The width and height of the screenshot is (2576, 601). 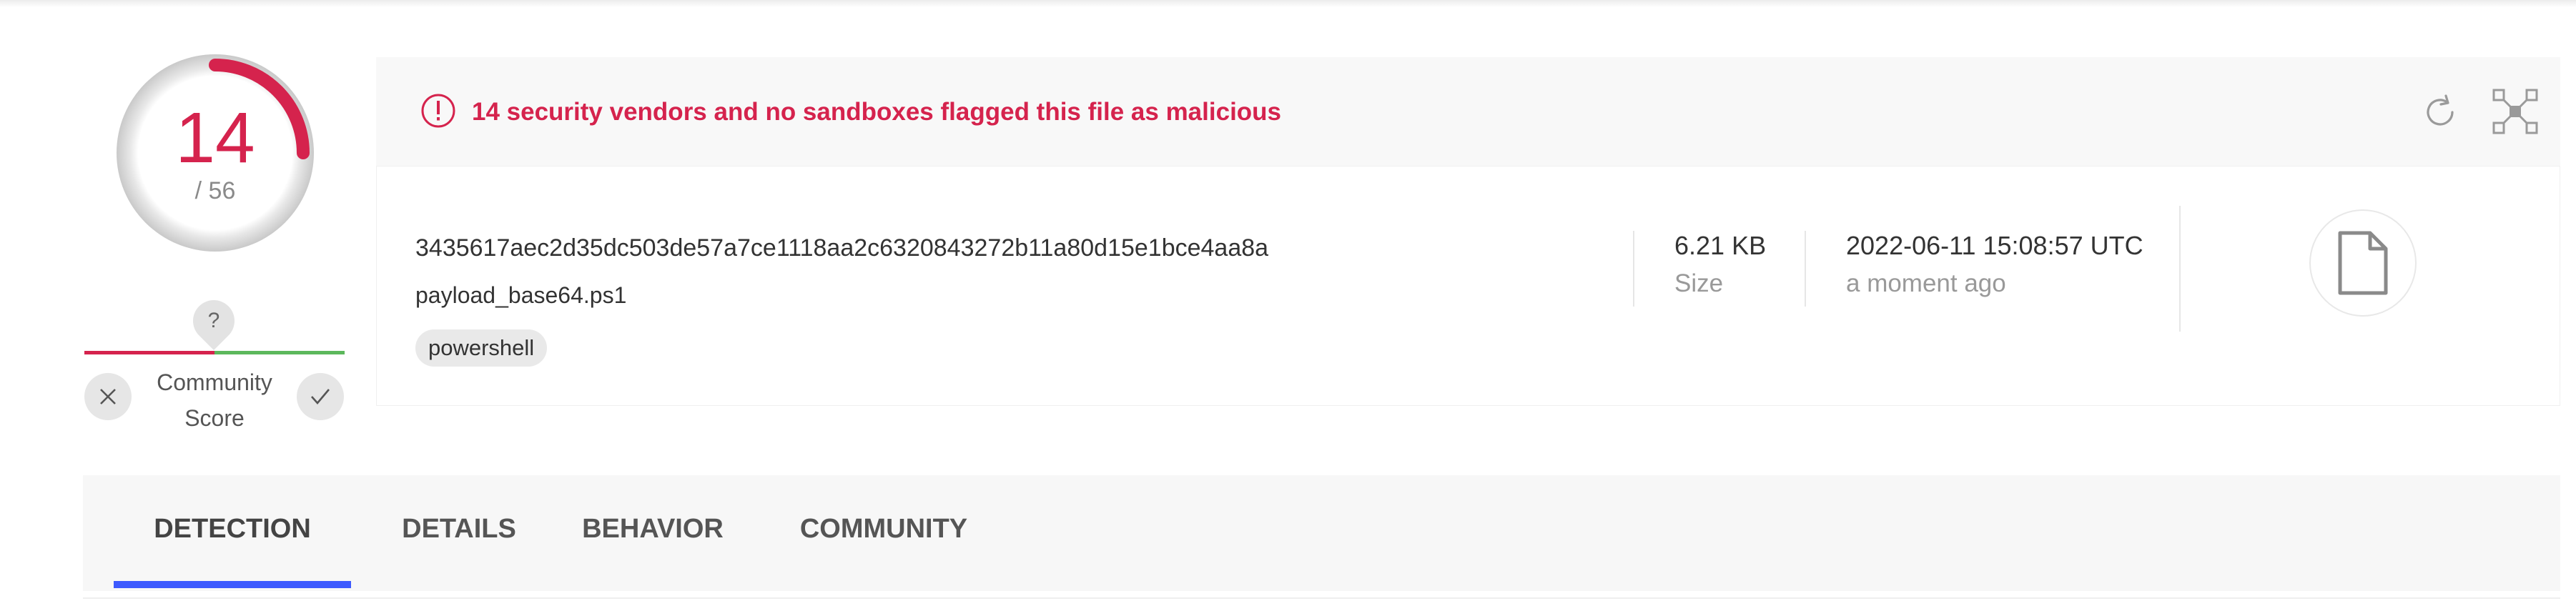 I want to click on vote-malicious-button, so click(x=108, y=397).